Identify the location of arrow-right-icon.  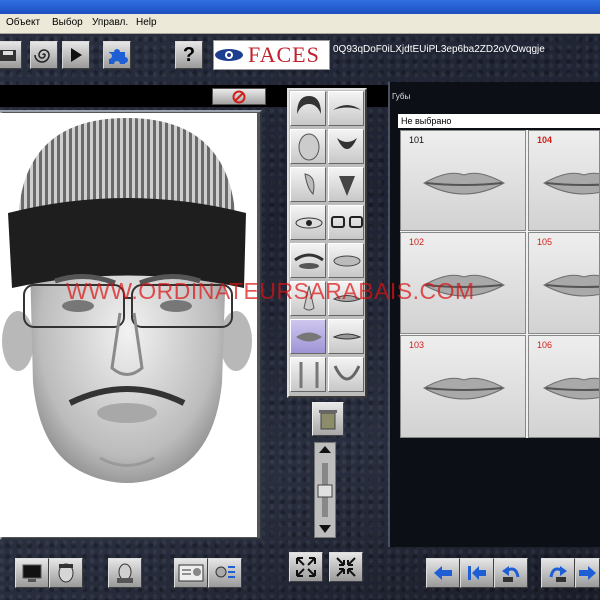
(587, 573).